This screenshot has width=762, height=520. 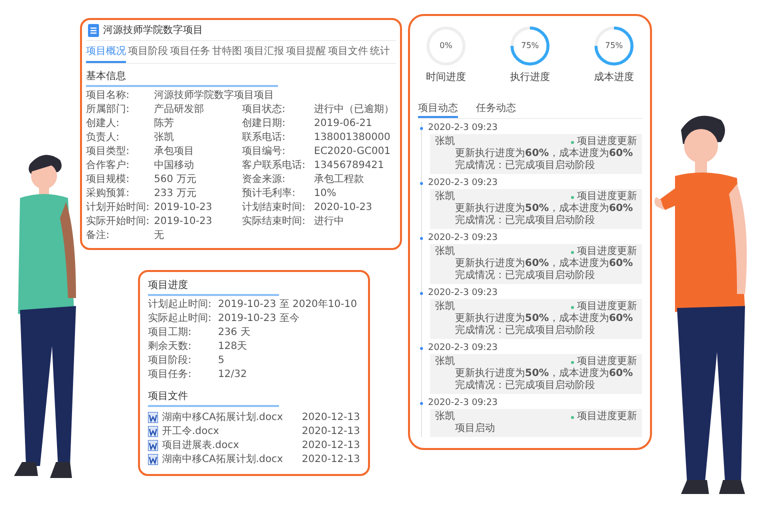 What do you see at coordinates (349, 166) in the screenshot?
I see `field-value: 13456789421` at bounding box center [349, 166].